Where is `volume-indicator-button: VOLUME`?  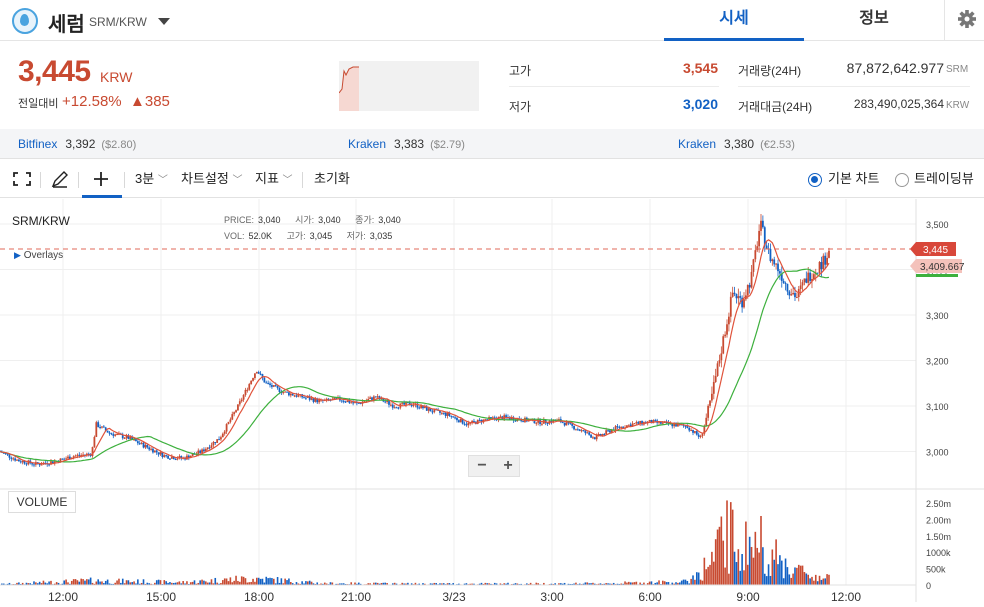
volume-indicator-button: VOLUME is located at coordinates (42, 502).